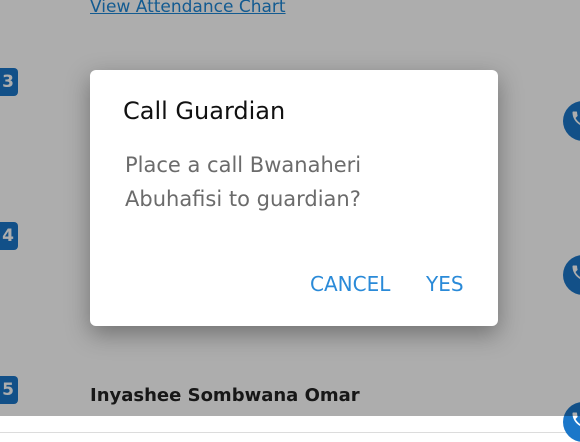 This screenshot has width=580, height=442. What do you see at coordinates (445, 284) in the screenshot?
I see `yes-button: YES` at bounding box center [445, 284].